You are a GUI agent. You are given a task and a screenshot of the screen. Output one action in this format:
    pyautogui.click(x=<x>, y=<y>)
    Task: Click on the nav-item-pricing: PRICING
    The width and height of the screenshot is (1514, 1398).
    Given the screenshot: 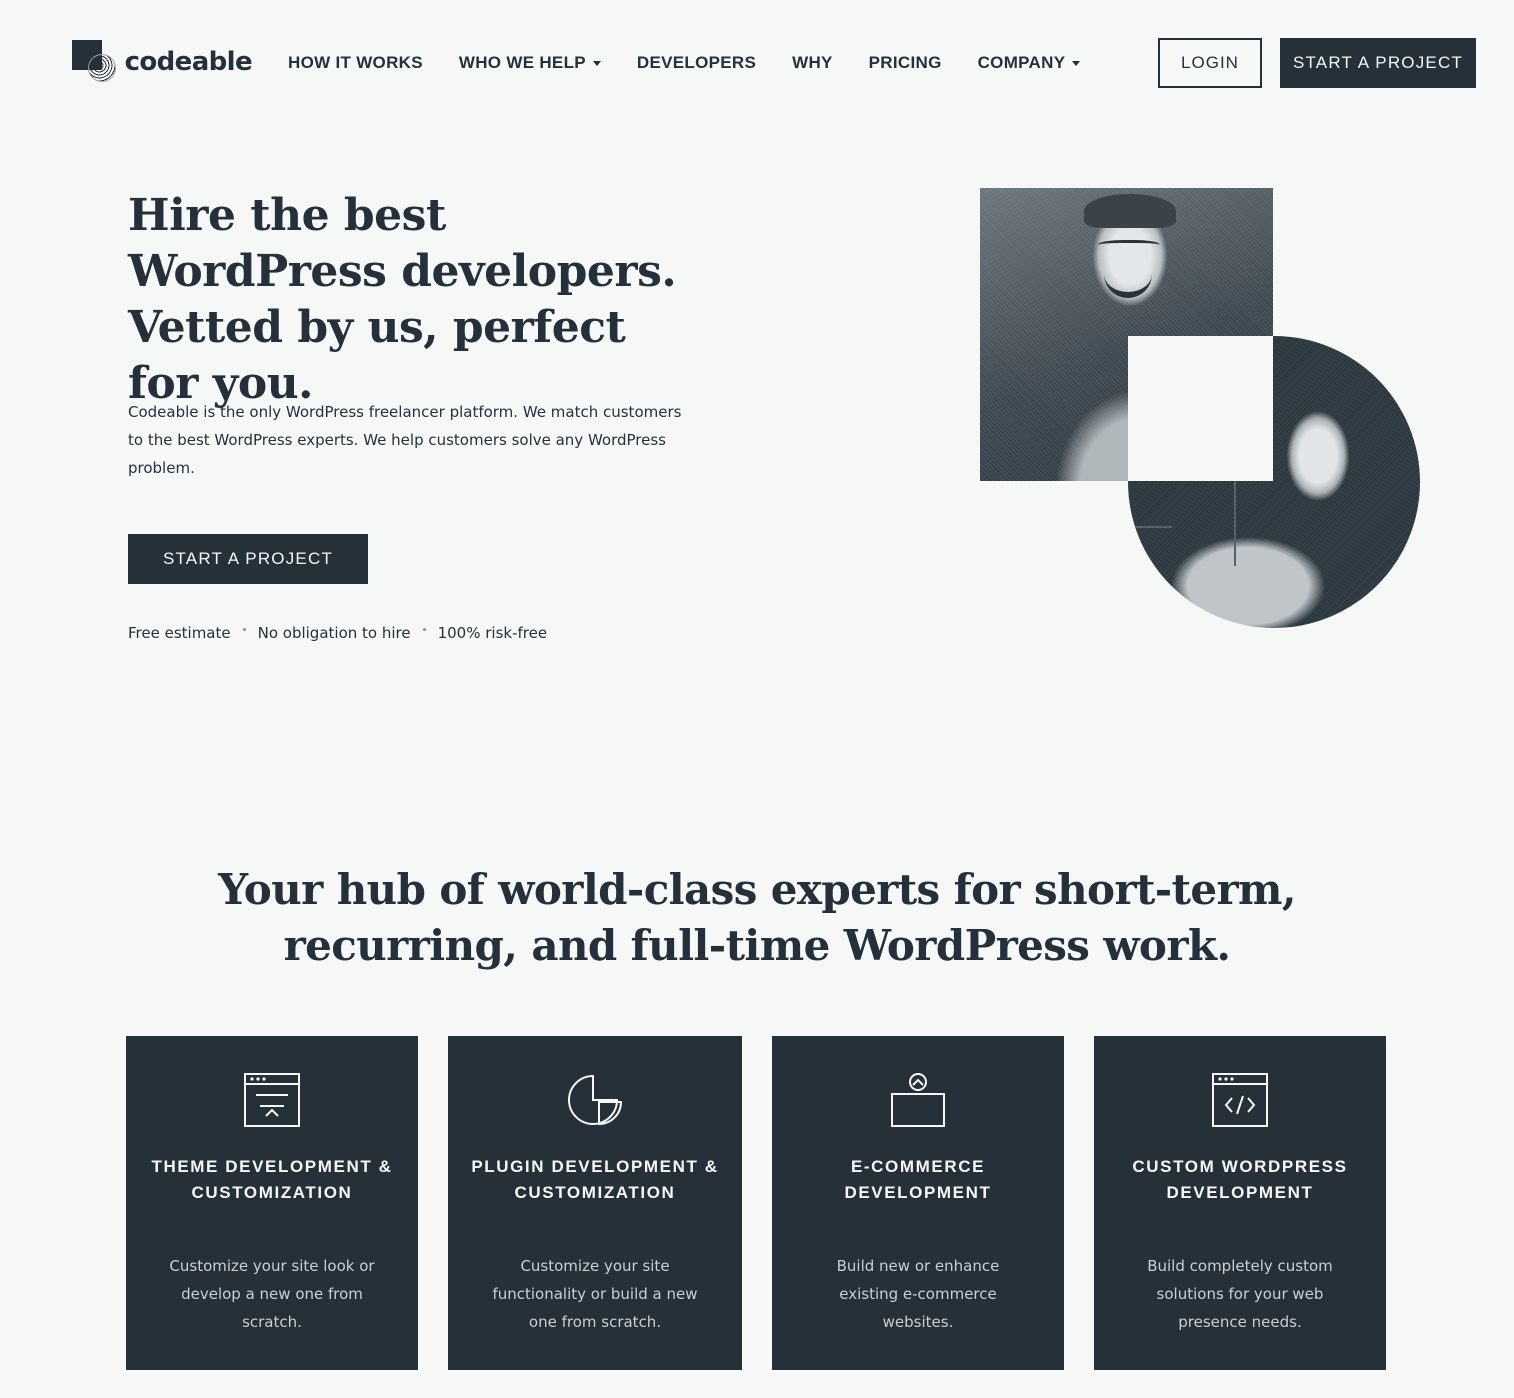 What is the action you would take?
    pyautogui.click(x=905, y=63)
    